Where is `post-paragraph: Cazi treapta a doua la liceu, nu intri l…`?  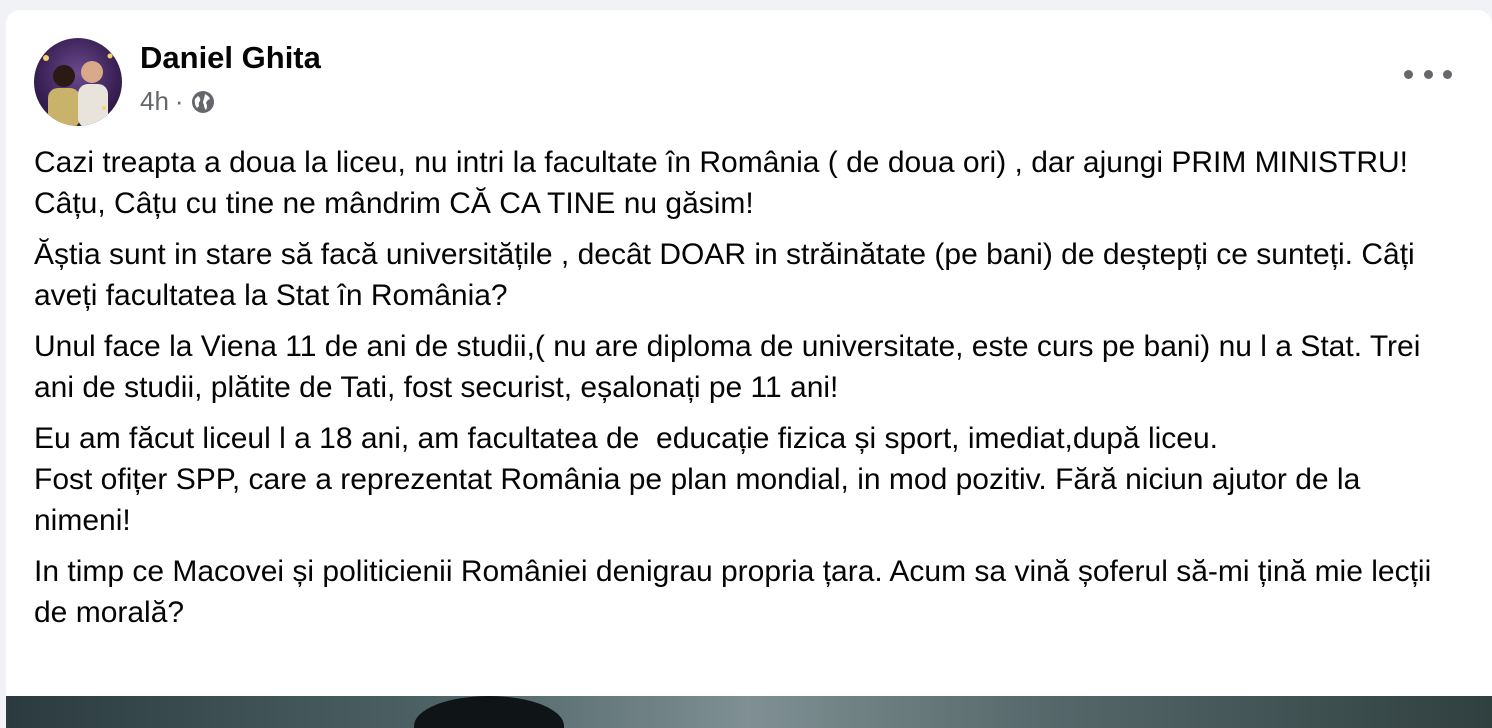 post-paragraph: Cazi treapta a doua la liceu, nu intri l… is located at coordinates (725, 183).